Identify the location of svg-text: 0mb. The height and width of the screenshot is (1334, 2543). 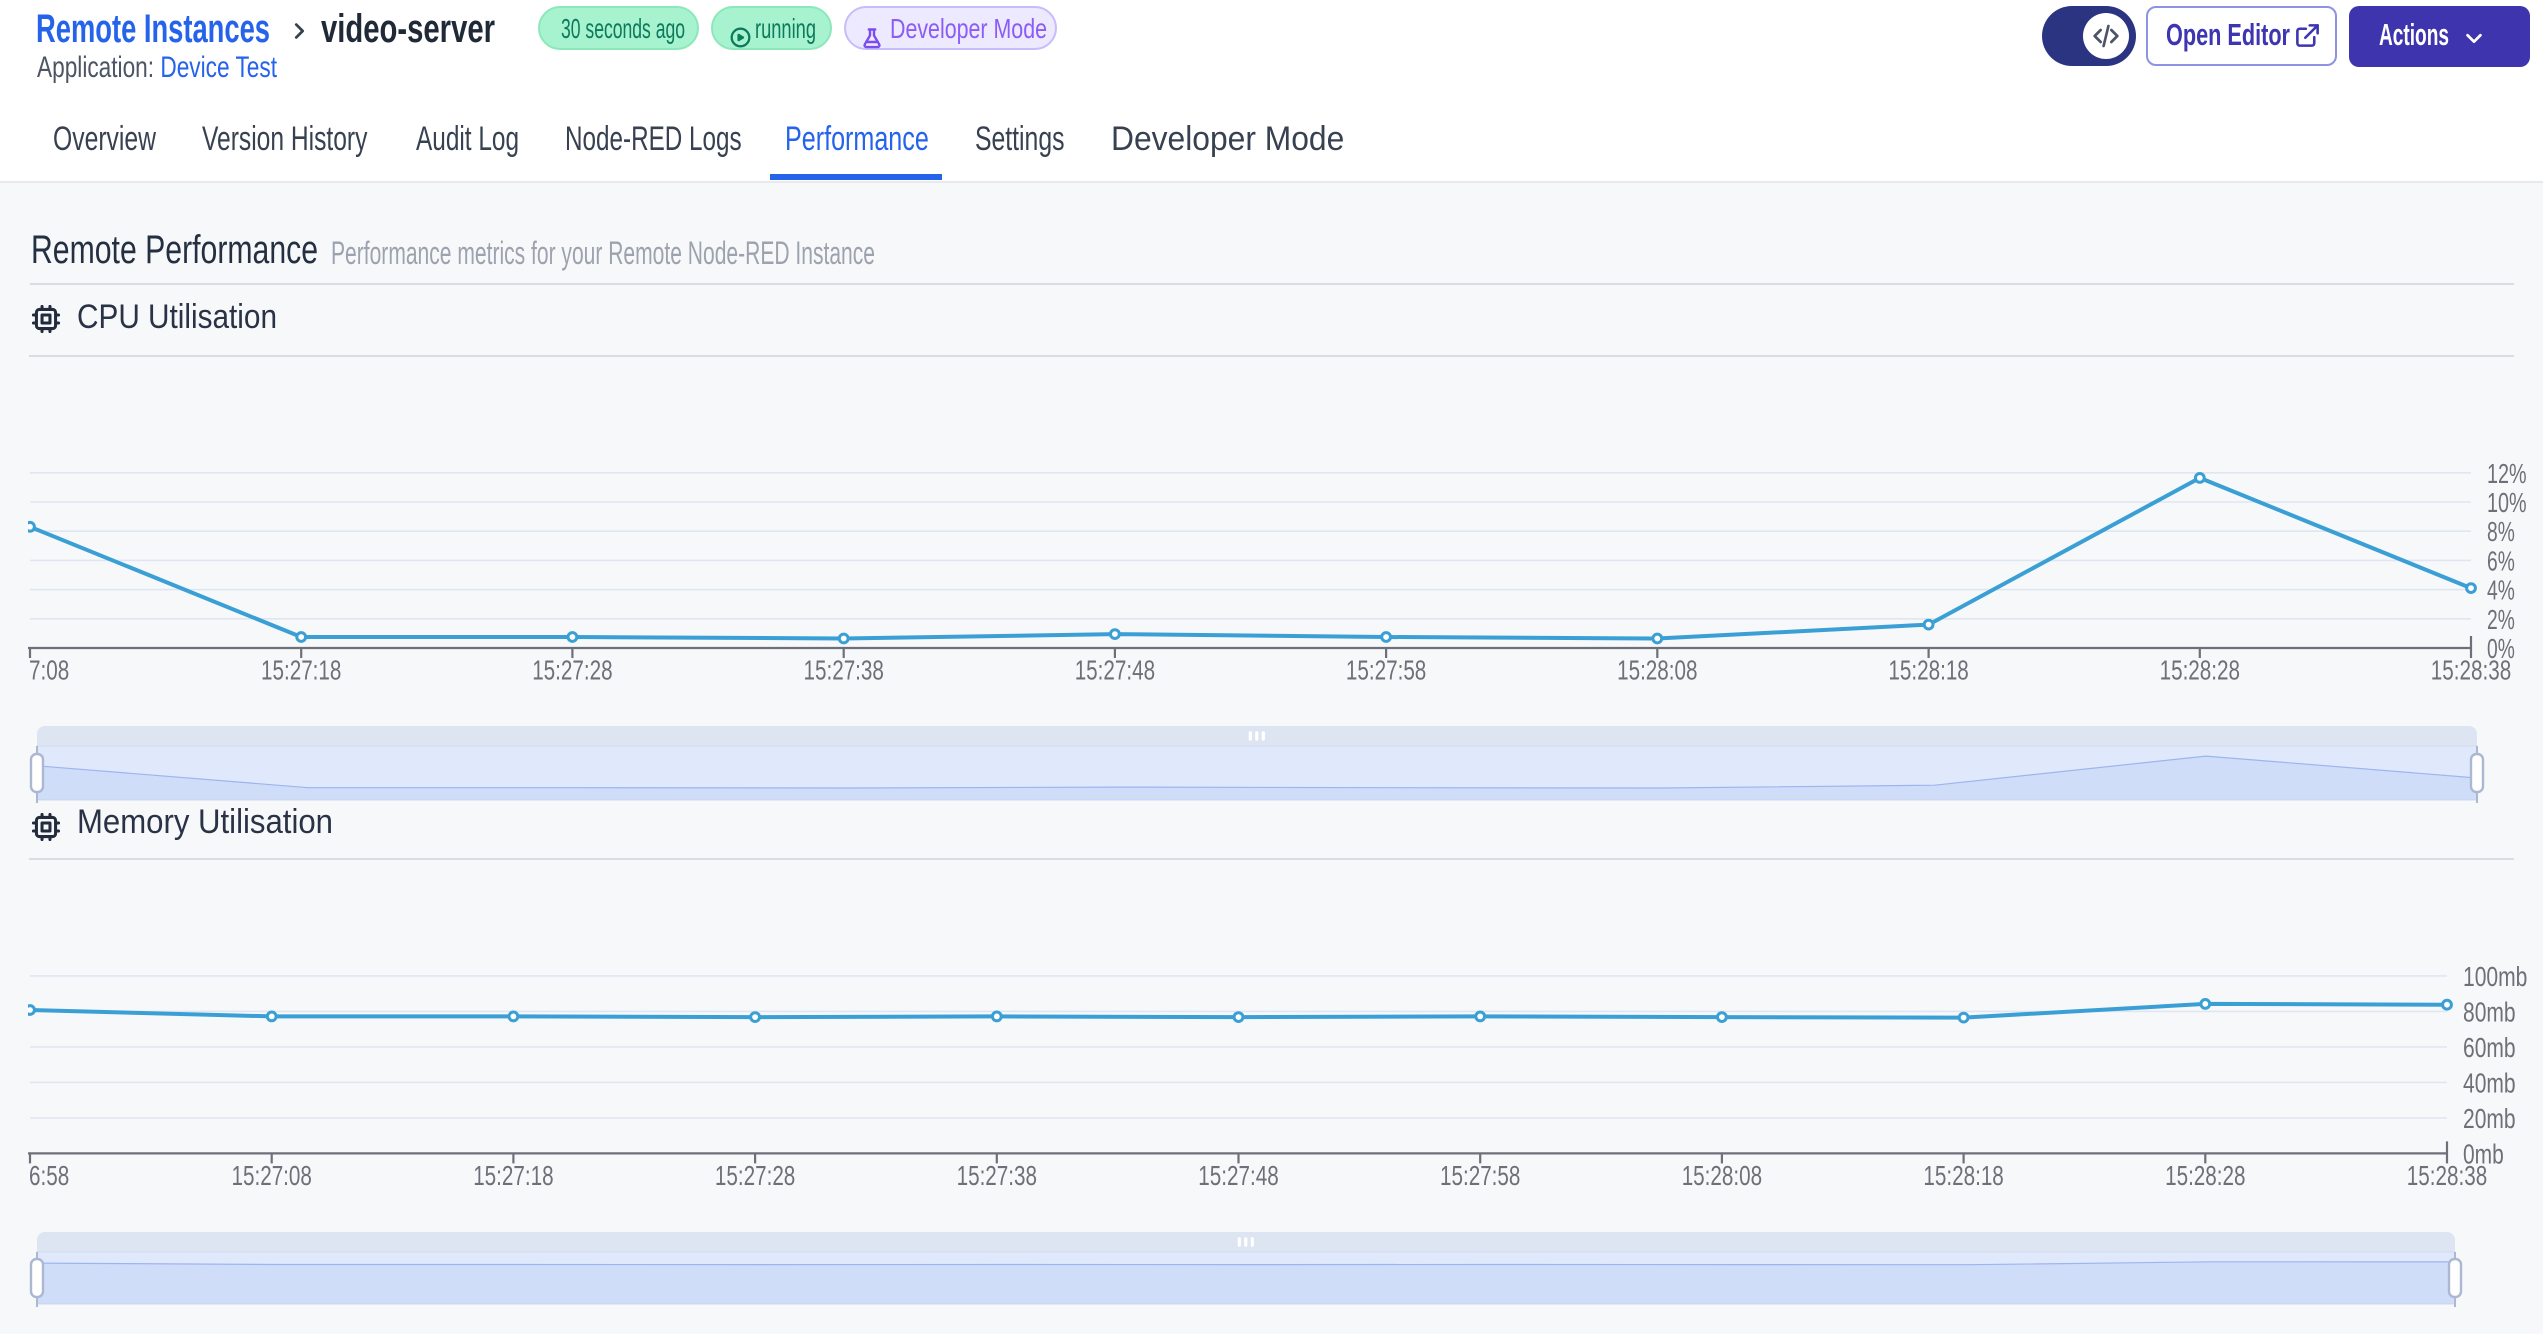
(2483, 1153).